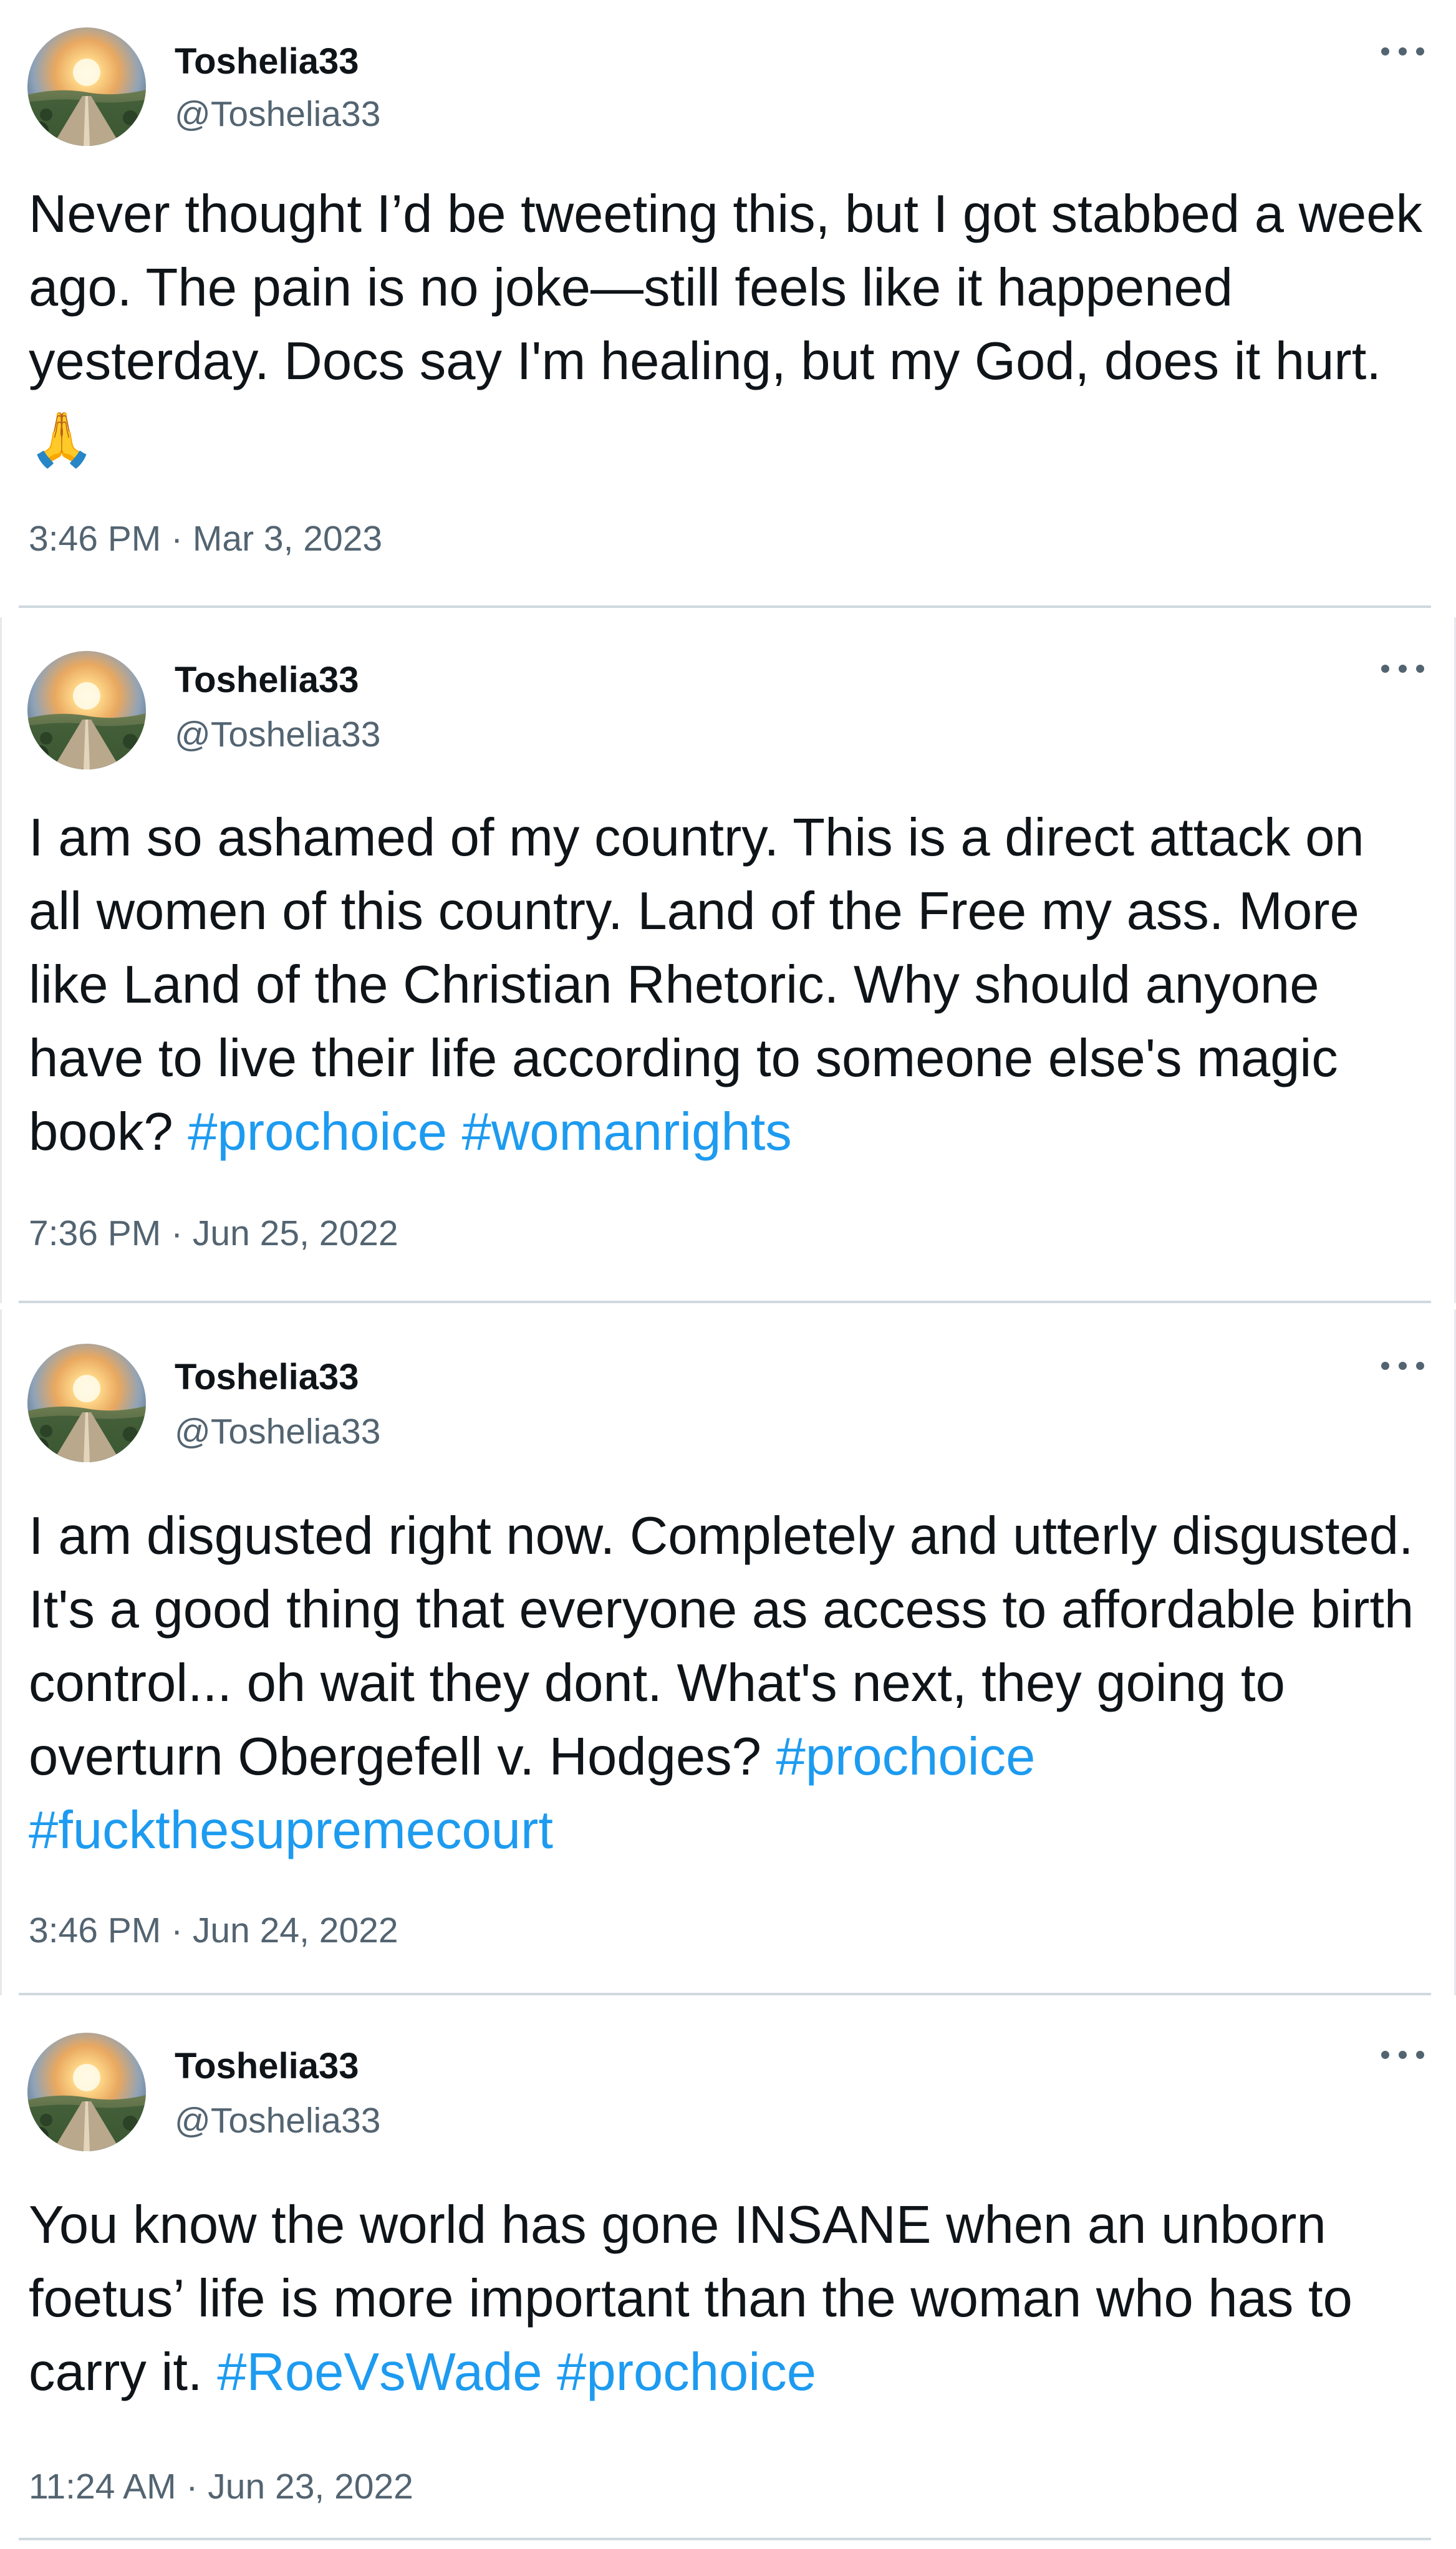 This screenshot has width=1456, height=2549. I want to click on hashtag-link: #RoeVsWade, so click(380, 2372).